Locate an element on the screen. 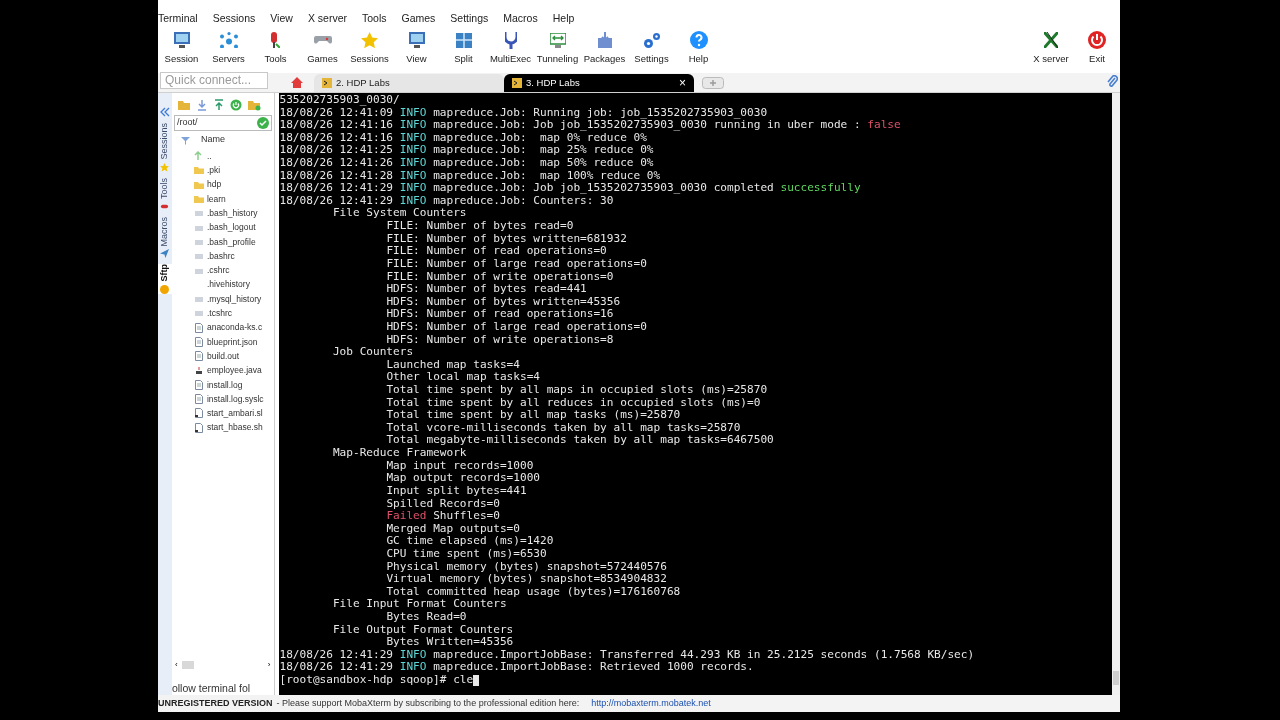  terminal-text: mapreduce.Job: map 100% reduce 0% is located at coordinates (547, 176).